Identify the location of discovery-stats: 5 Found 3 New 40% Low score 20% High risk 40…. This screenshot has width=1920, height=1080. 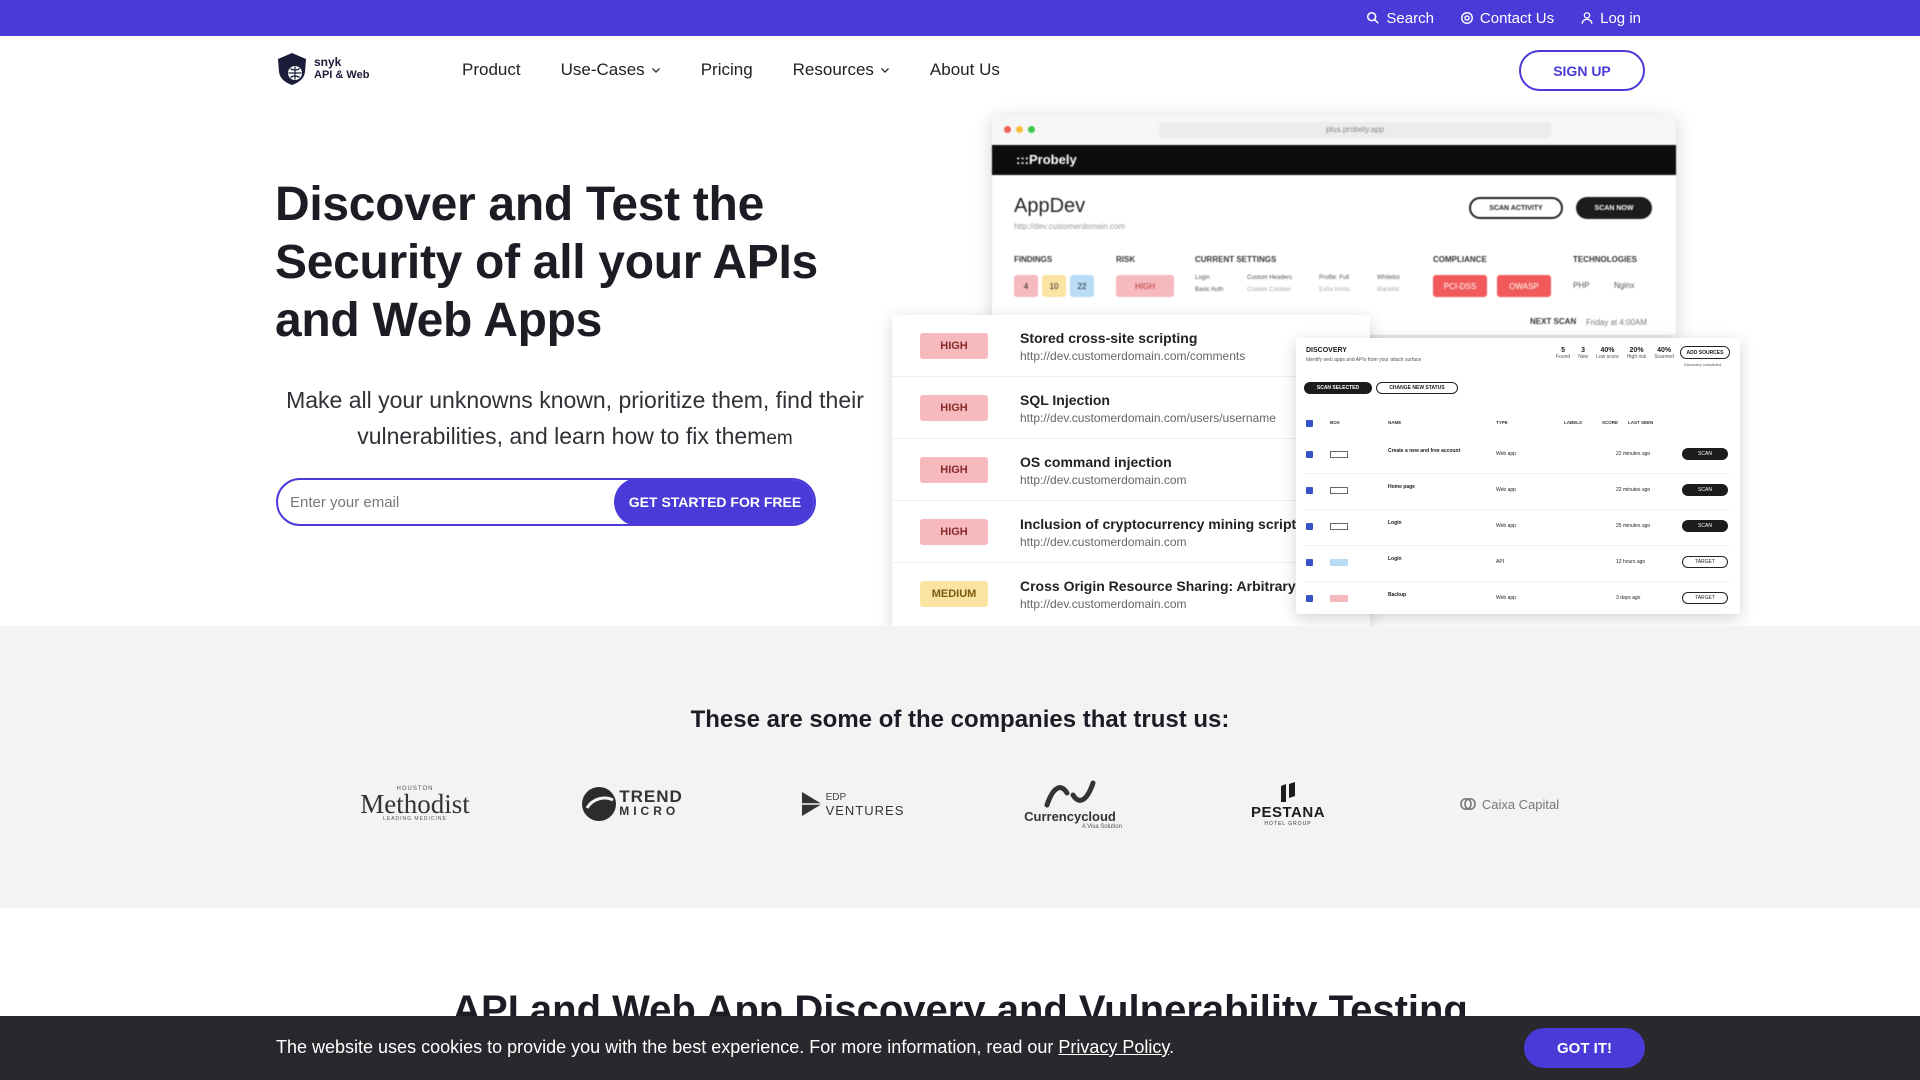
(1615, 353).